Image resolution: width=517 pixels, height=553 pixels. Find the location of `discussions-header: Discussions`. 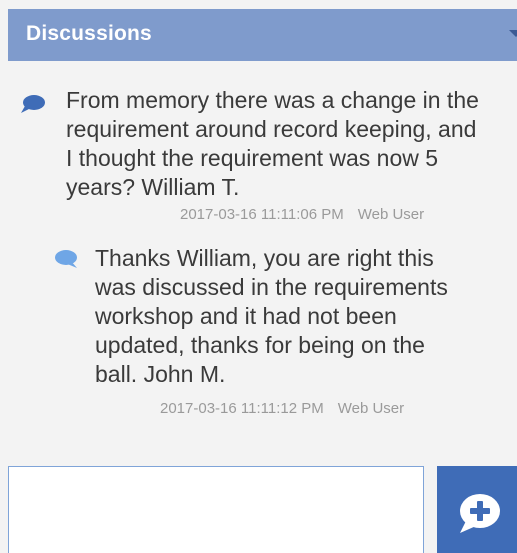

discussions-header: Discussions is located at coordinates (258, 35).